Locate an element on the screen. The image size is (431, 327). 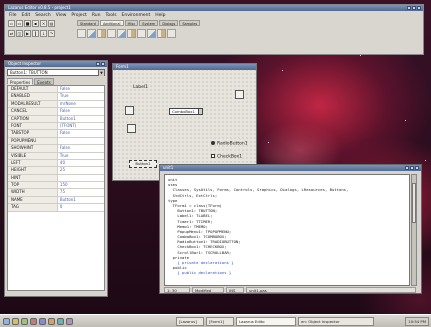
property-row: MODALRESULT mrNone is located at coordinates (56, 104).